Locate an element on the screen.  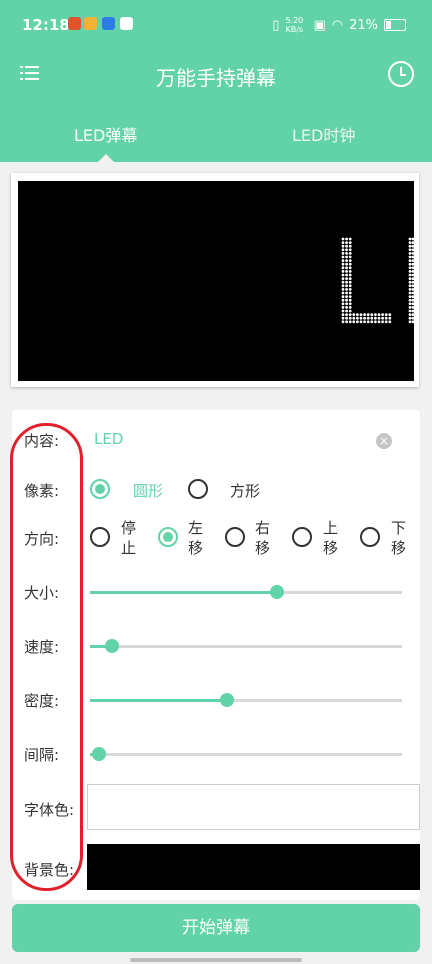
density-slider is located at coordinates (246, 700).